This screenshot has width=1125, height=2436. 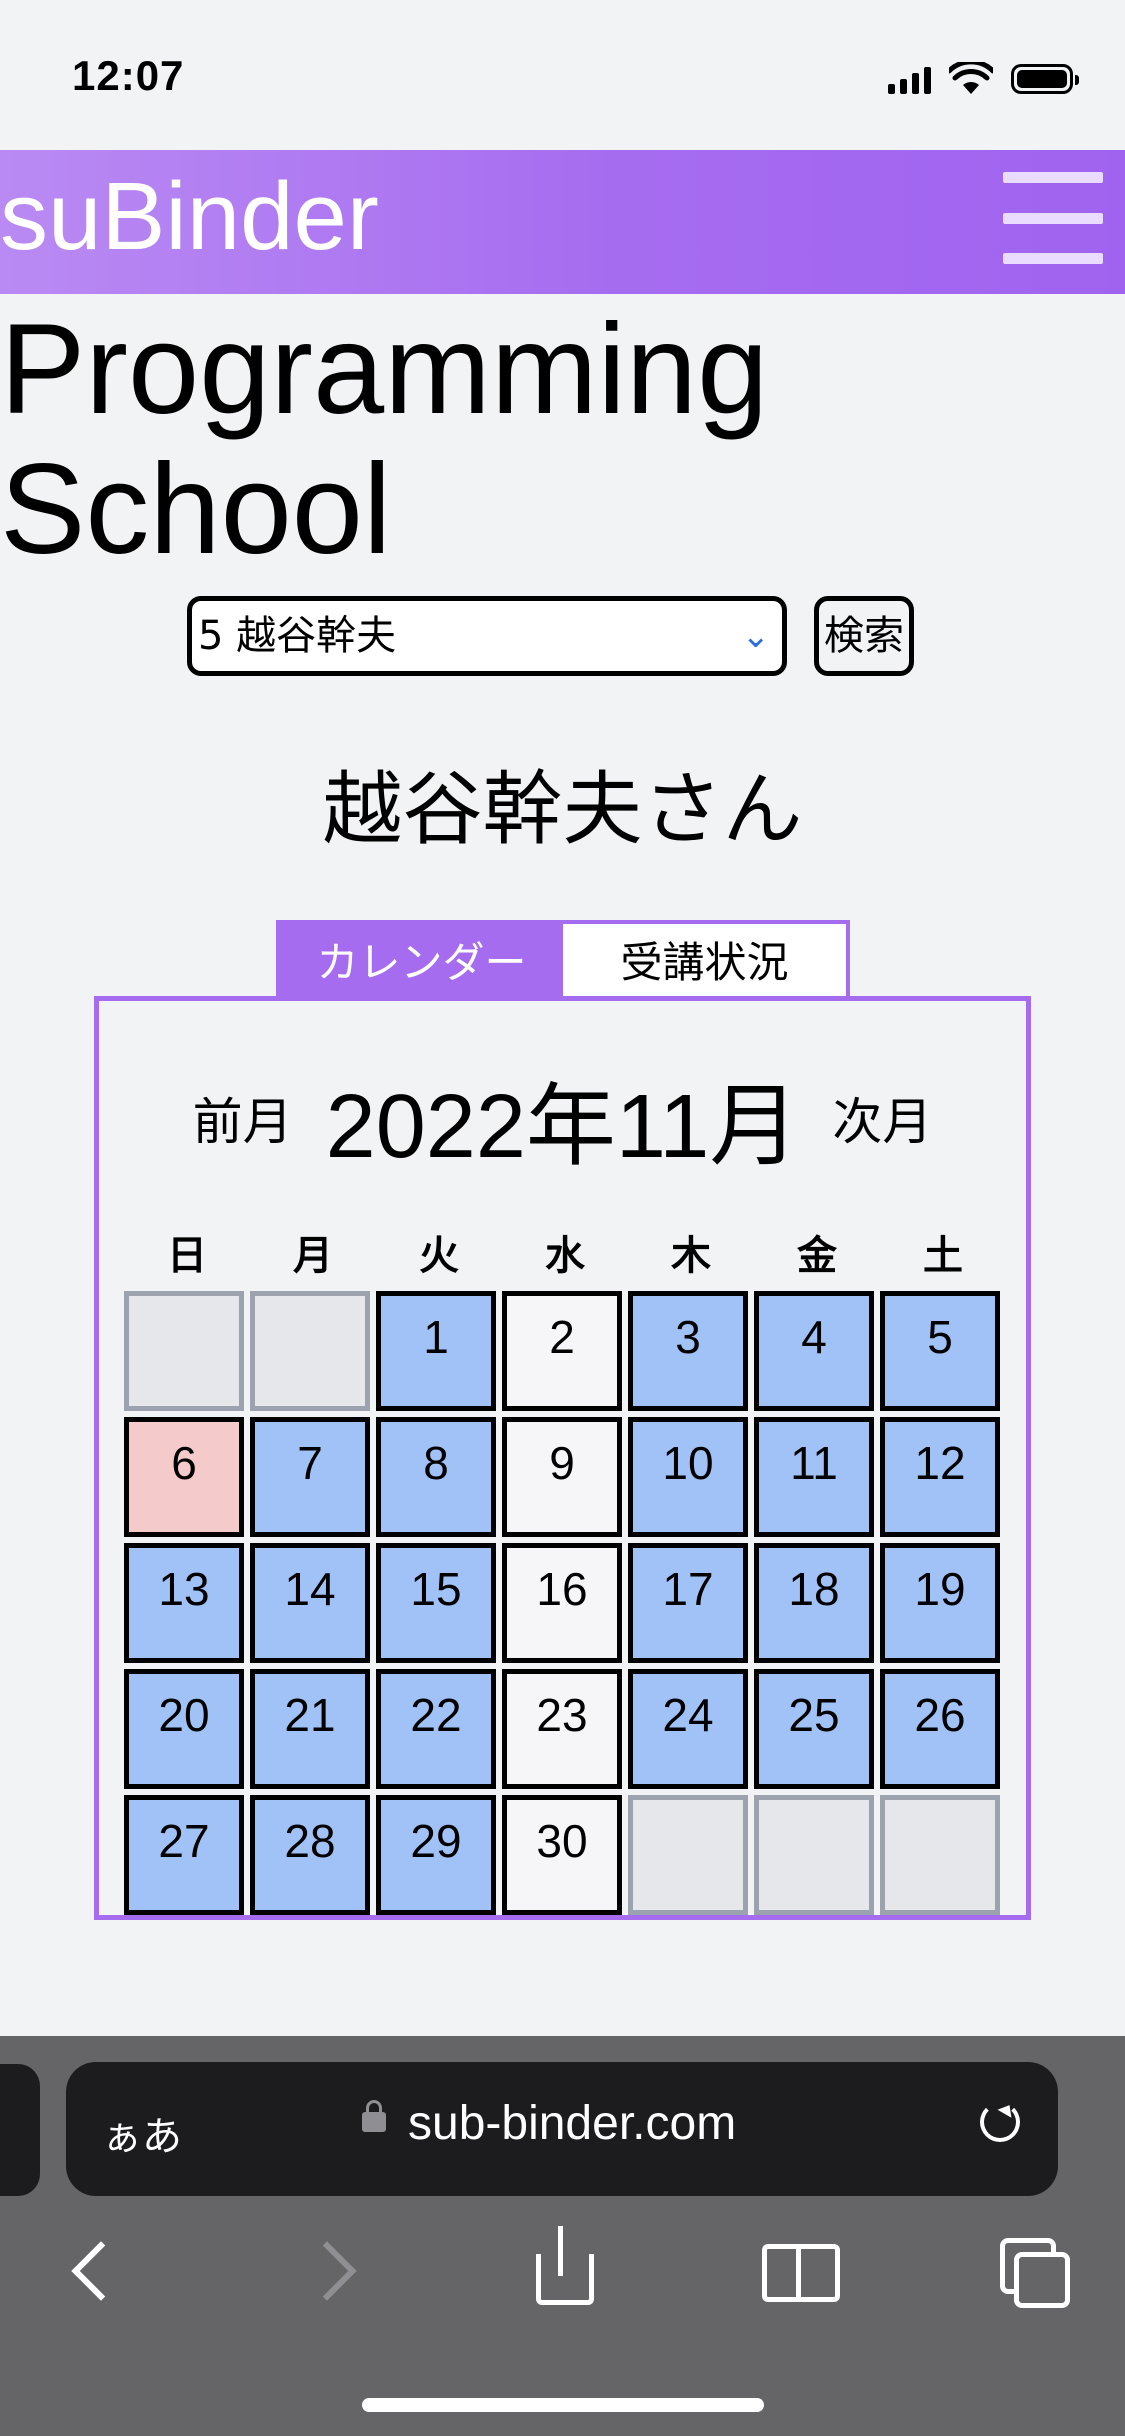 What do you see at coordinates (184, 1855) in the screenshot?
I see `calendar-day: 27` at bounding box center [184, 1855].